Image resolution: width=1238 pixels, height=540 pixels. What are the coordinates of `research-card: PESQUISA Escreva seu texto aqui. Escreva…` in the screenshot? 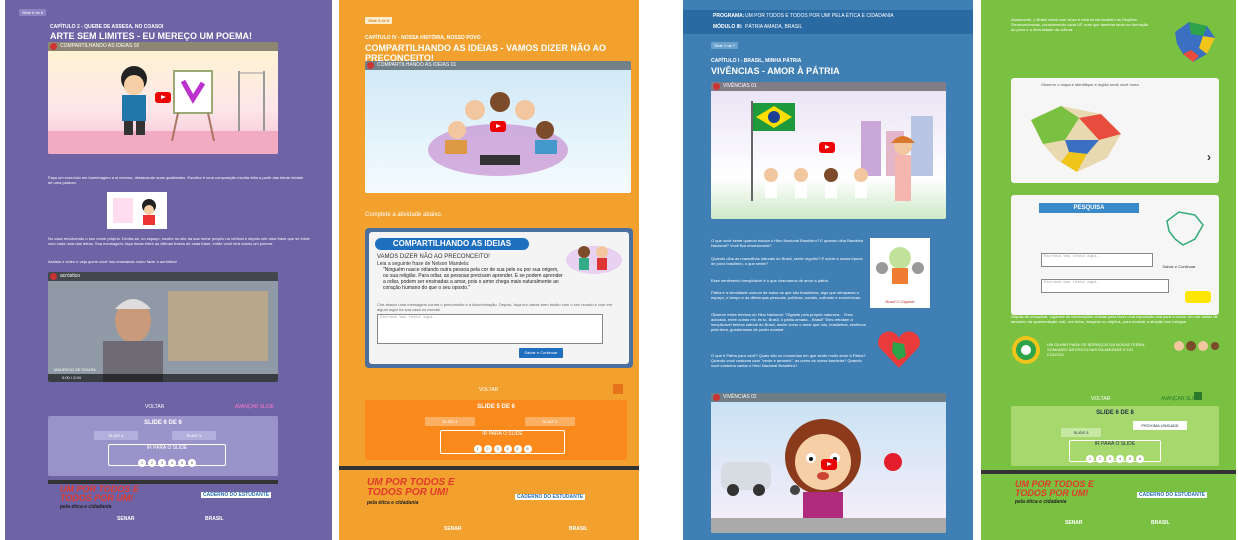 It's located at (1115, 255).